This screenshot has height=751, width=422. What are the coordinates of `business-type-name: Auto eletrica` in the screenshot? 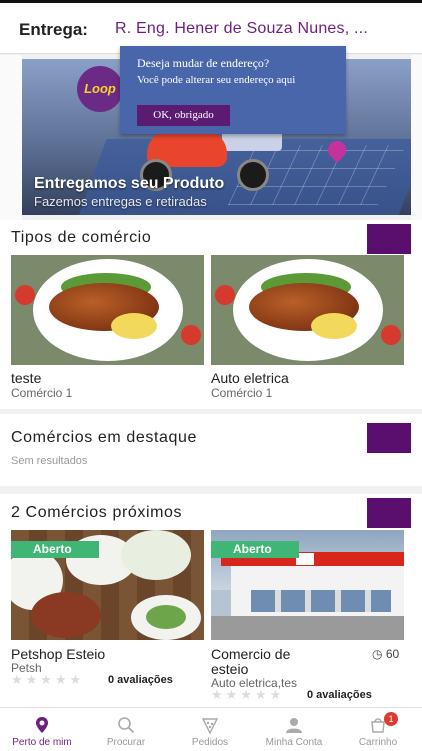 It's located at (250, 378).